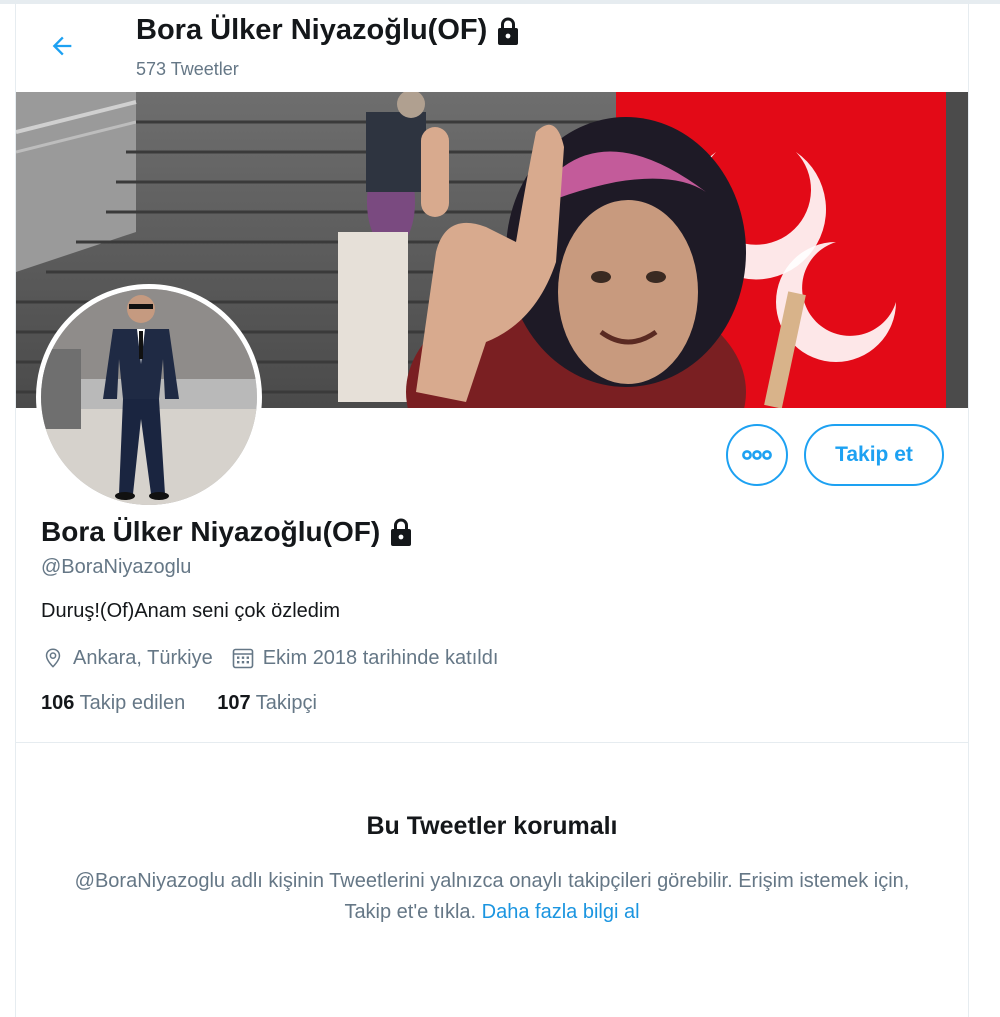 This screenshot has width=1000, height=1017. I want to click on following-link: 106 Takip edilen, so click(113, 703).